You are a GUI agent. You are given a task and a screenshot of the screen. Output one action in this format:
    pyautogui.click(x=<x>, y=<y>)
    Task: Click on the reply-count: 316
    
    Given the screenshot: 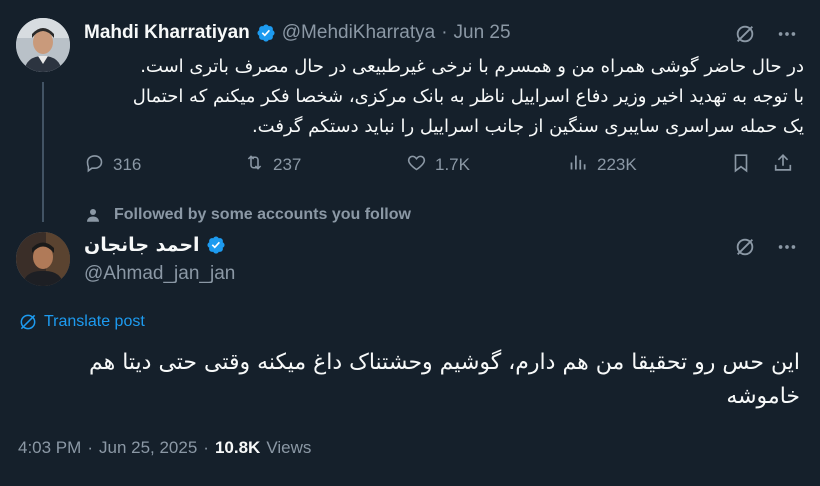 What is the action you would take?
    pyautogui.click(x=127, y=164)
    